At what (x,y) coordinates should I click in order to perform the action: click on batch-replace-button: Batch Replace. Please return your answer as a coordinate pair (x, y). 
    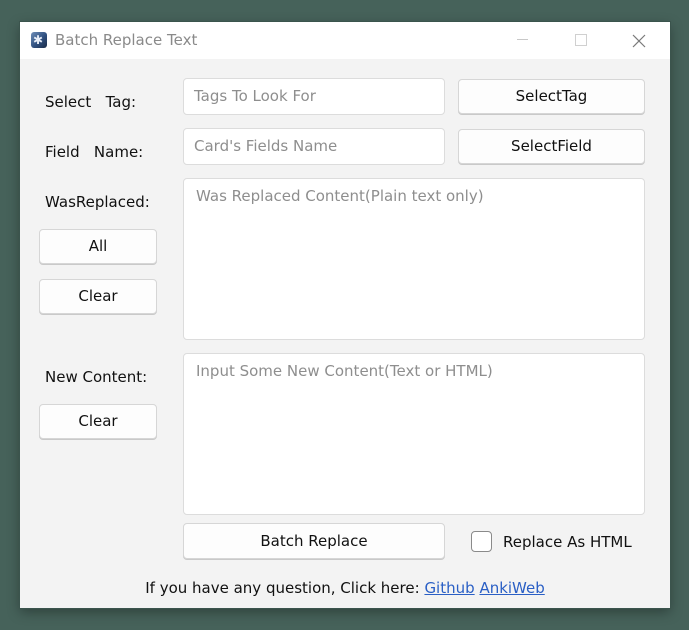
    Looking at the image, I should click on (314, 541).